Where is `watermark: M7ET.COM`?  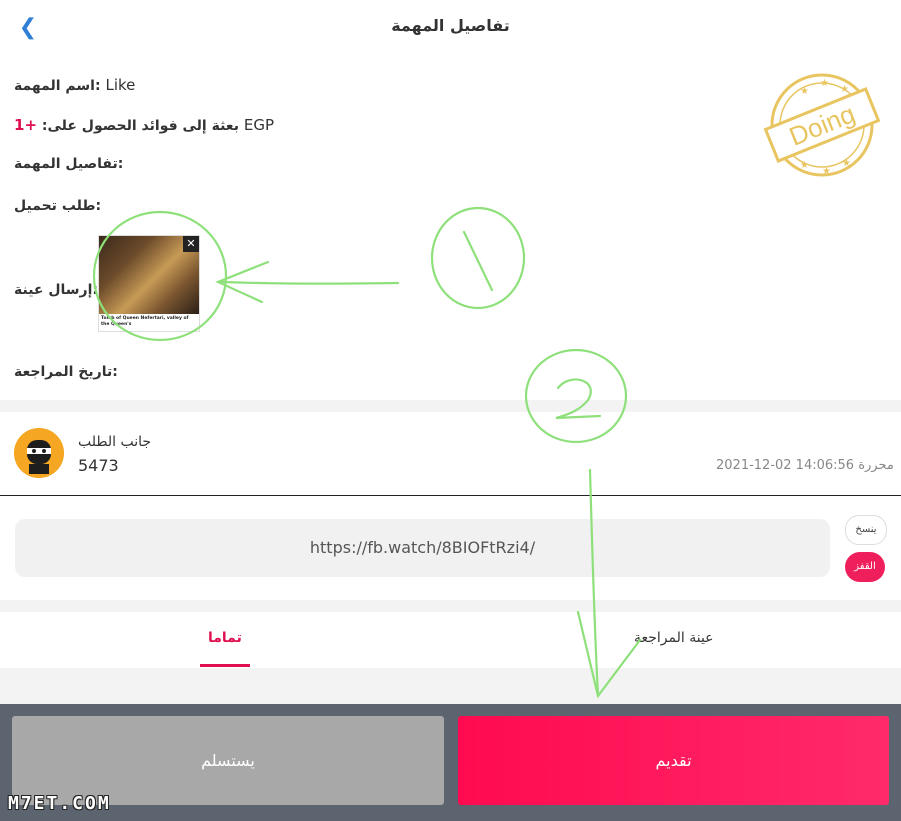
watermark: M7ET.COM is located at coordinates (59, 803).